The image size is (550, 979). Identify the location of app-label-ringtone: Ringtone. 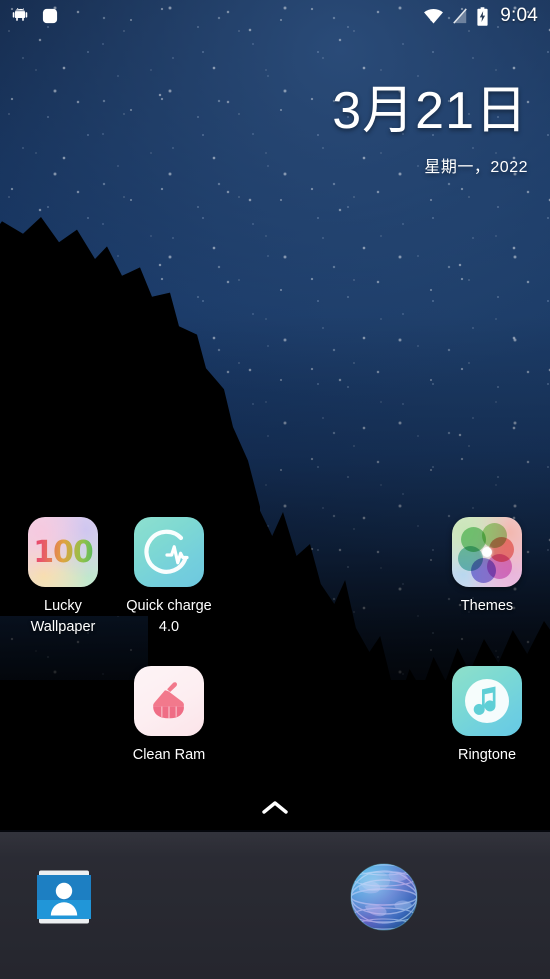
(487, 755).